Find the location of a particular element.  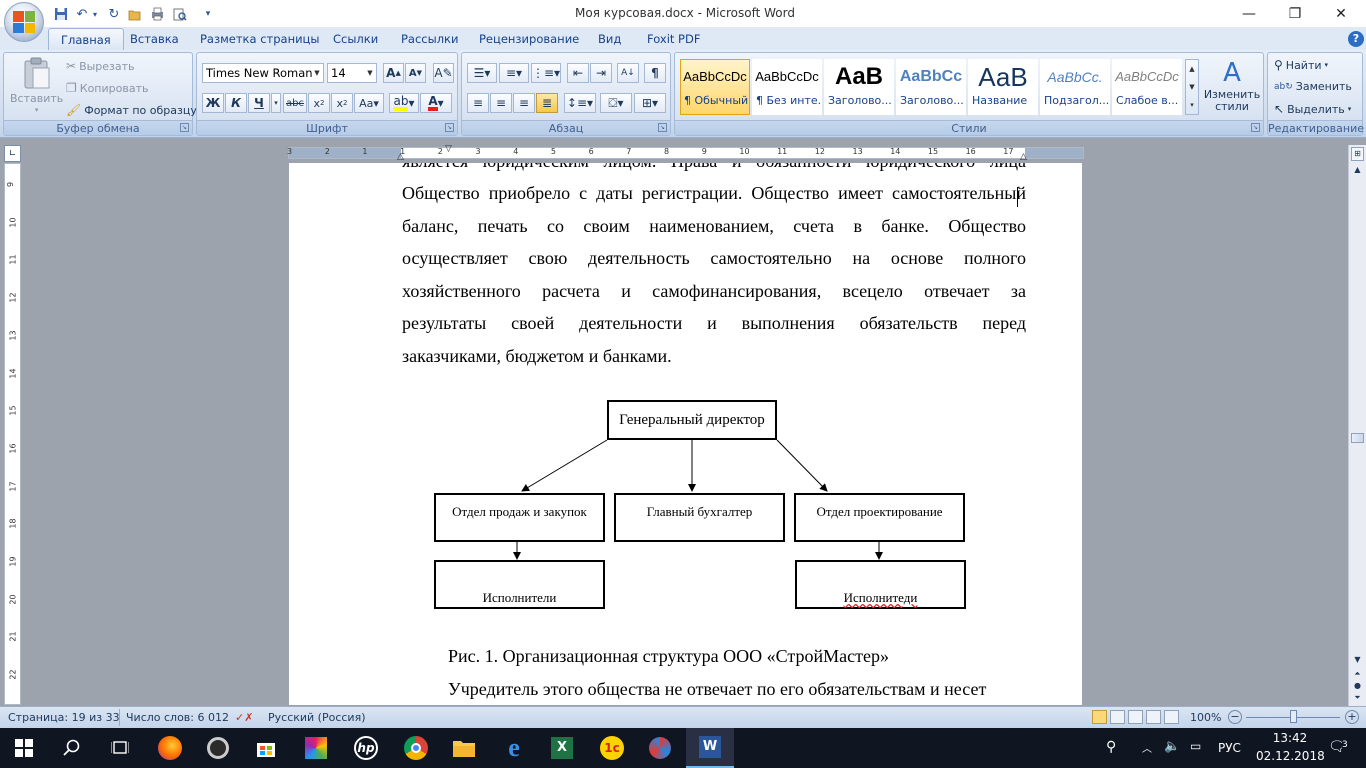

ruler-toggle-icon: ⊞ is located at coordinates (1357, 154).